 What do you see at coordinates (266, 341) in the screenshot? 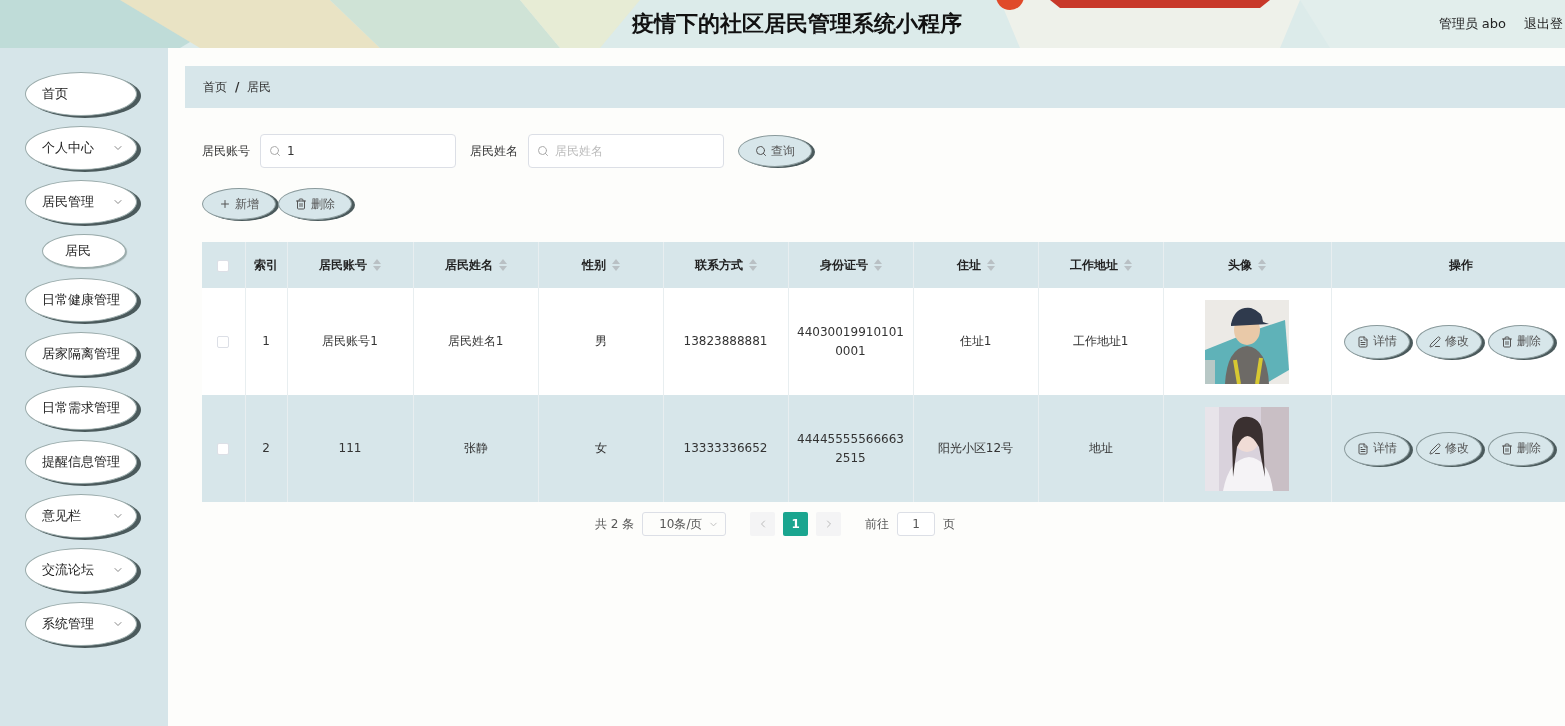
I see `table-cell: 1` at bounding box center [266, 341].